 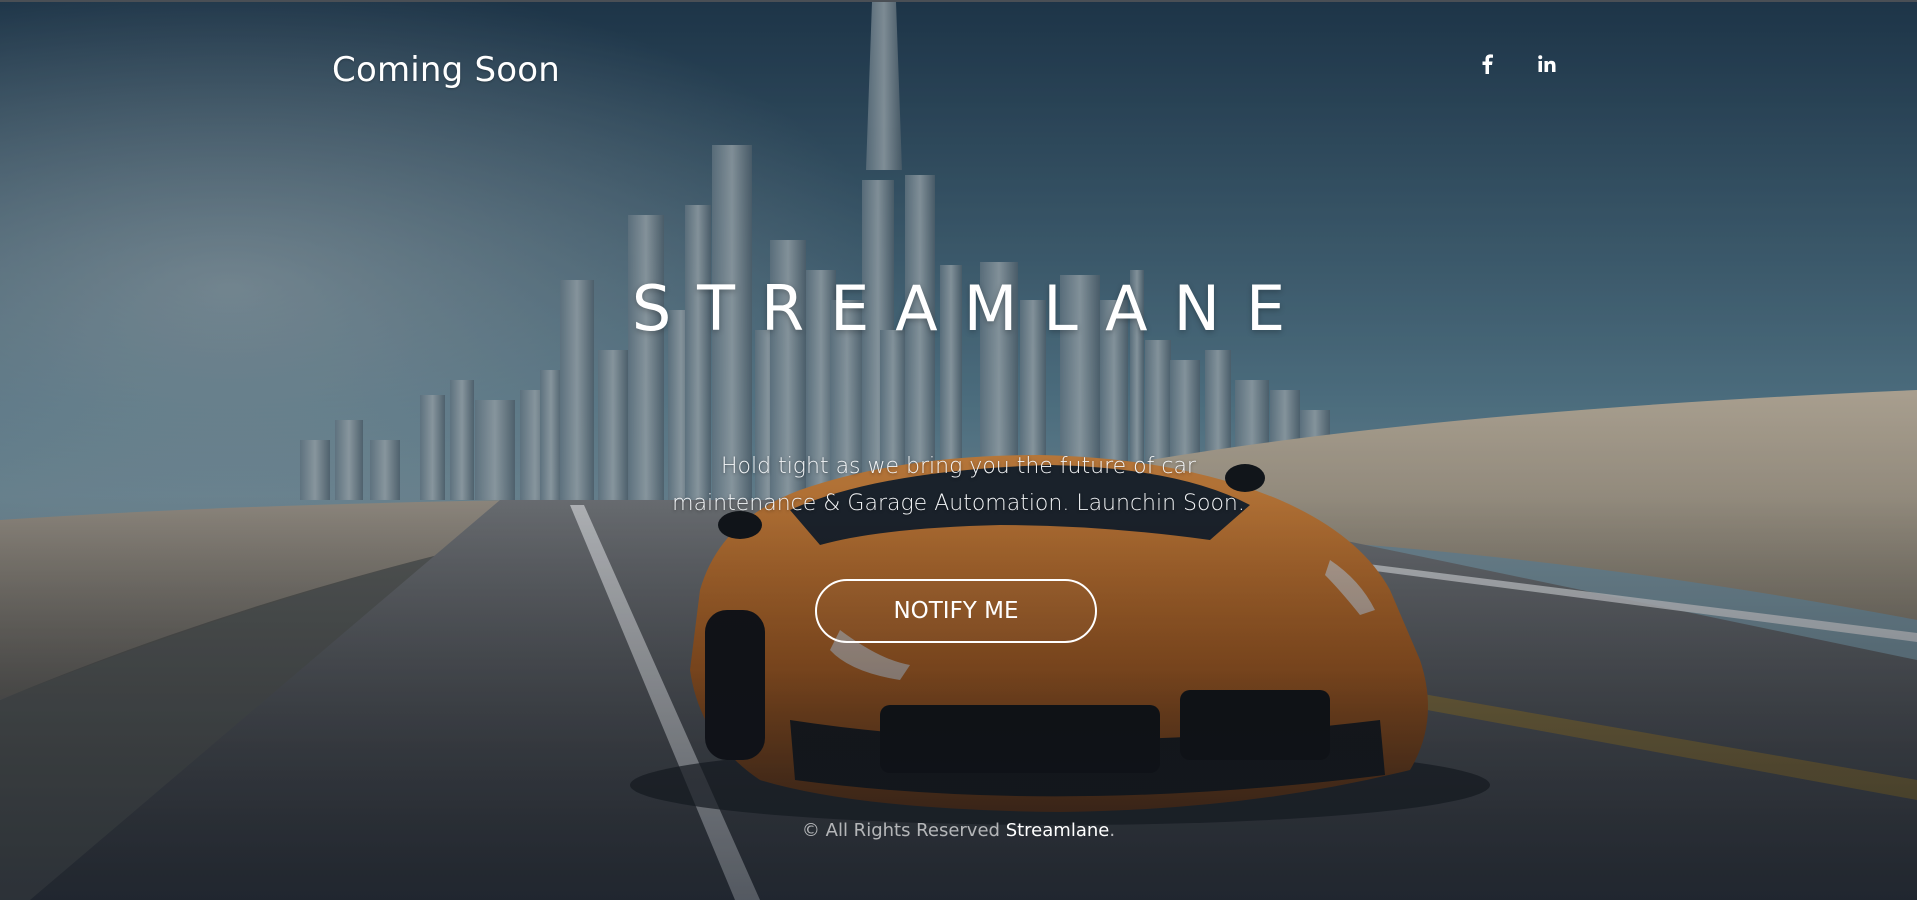 What do you see at coordinates (446, 70) in the screenshot?
I see `page-title: Coming Soon` at bounding box center [446, 70].